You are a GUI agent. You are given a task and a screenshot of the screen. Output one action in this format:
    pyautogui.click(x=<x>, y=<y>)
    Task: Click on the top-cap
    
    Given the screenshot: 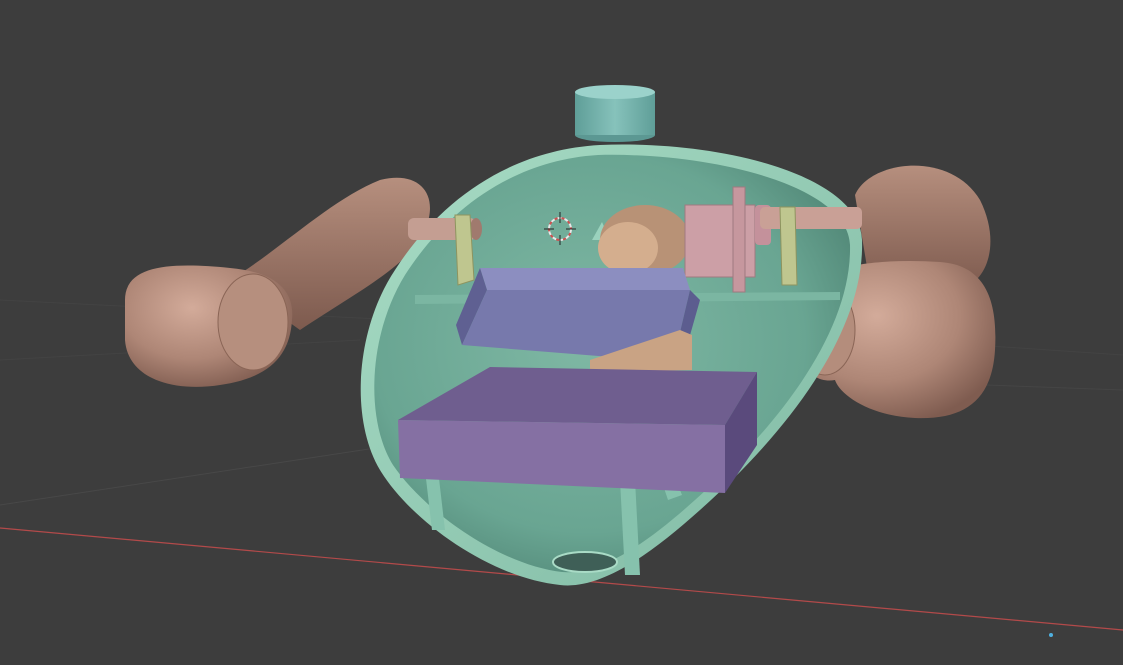 What is the action you would take?
    pyautogui.click(x=615, y=113)
    